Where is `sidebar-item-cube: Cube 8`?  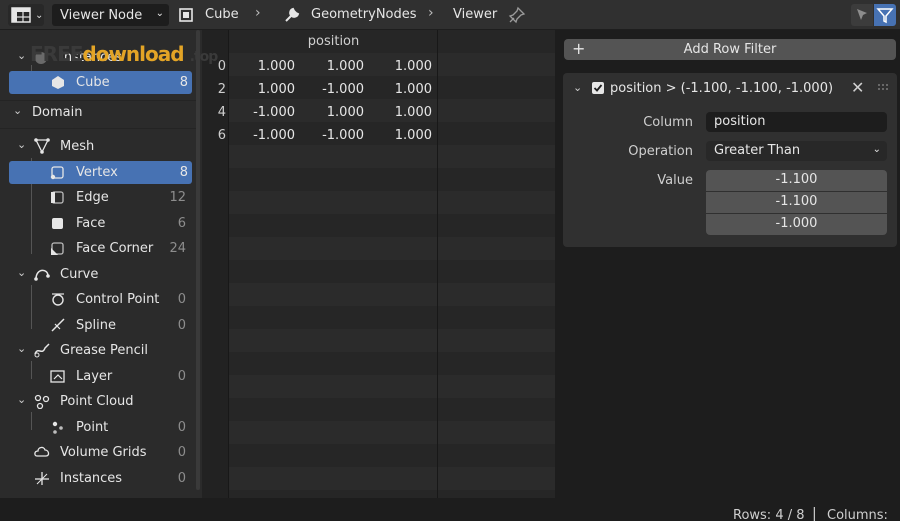 sidebar-item-cube: Cube 8 is located at coordinates (100, 82).